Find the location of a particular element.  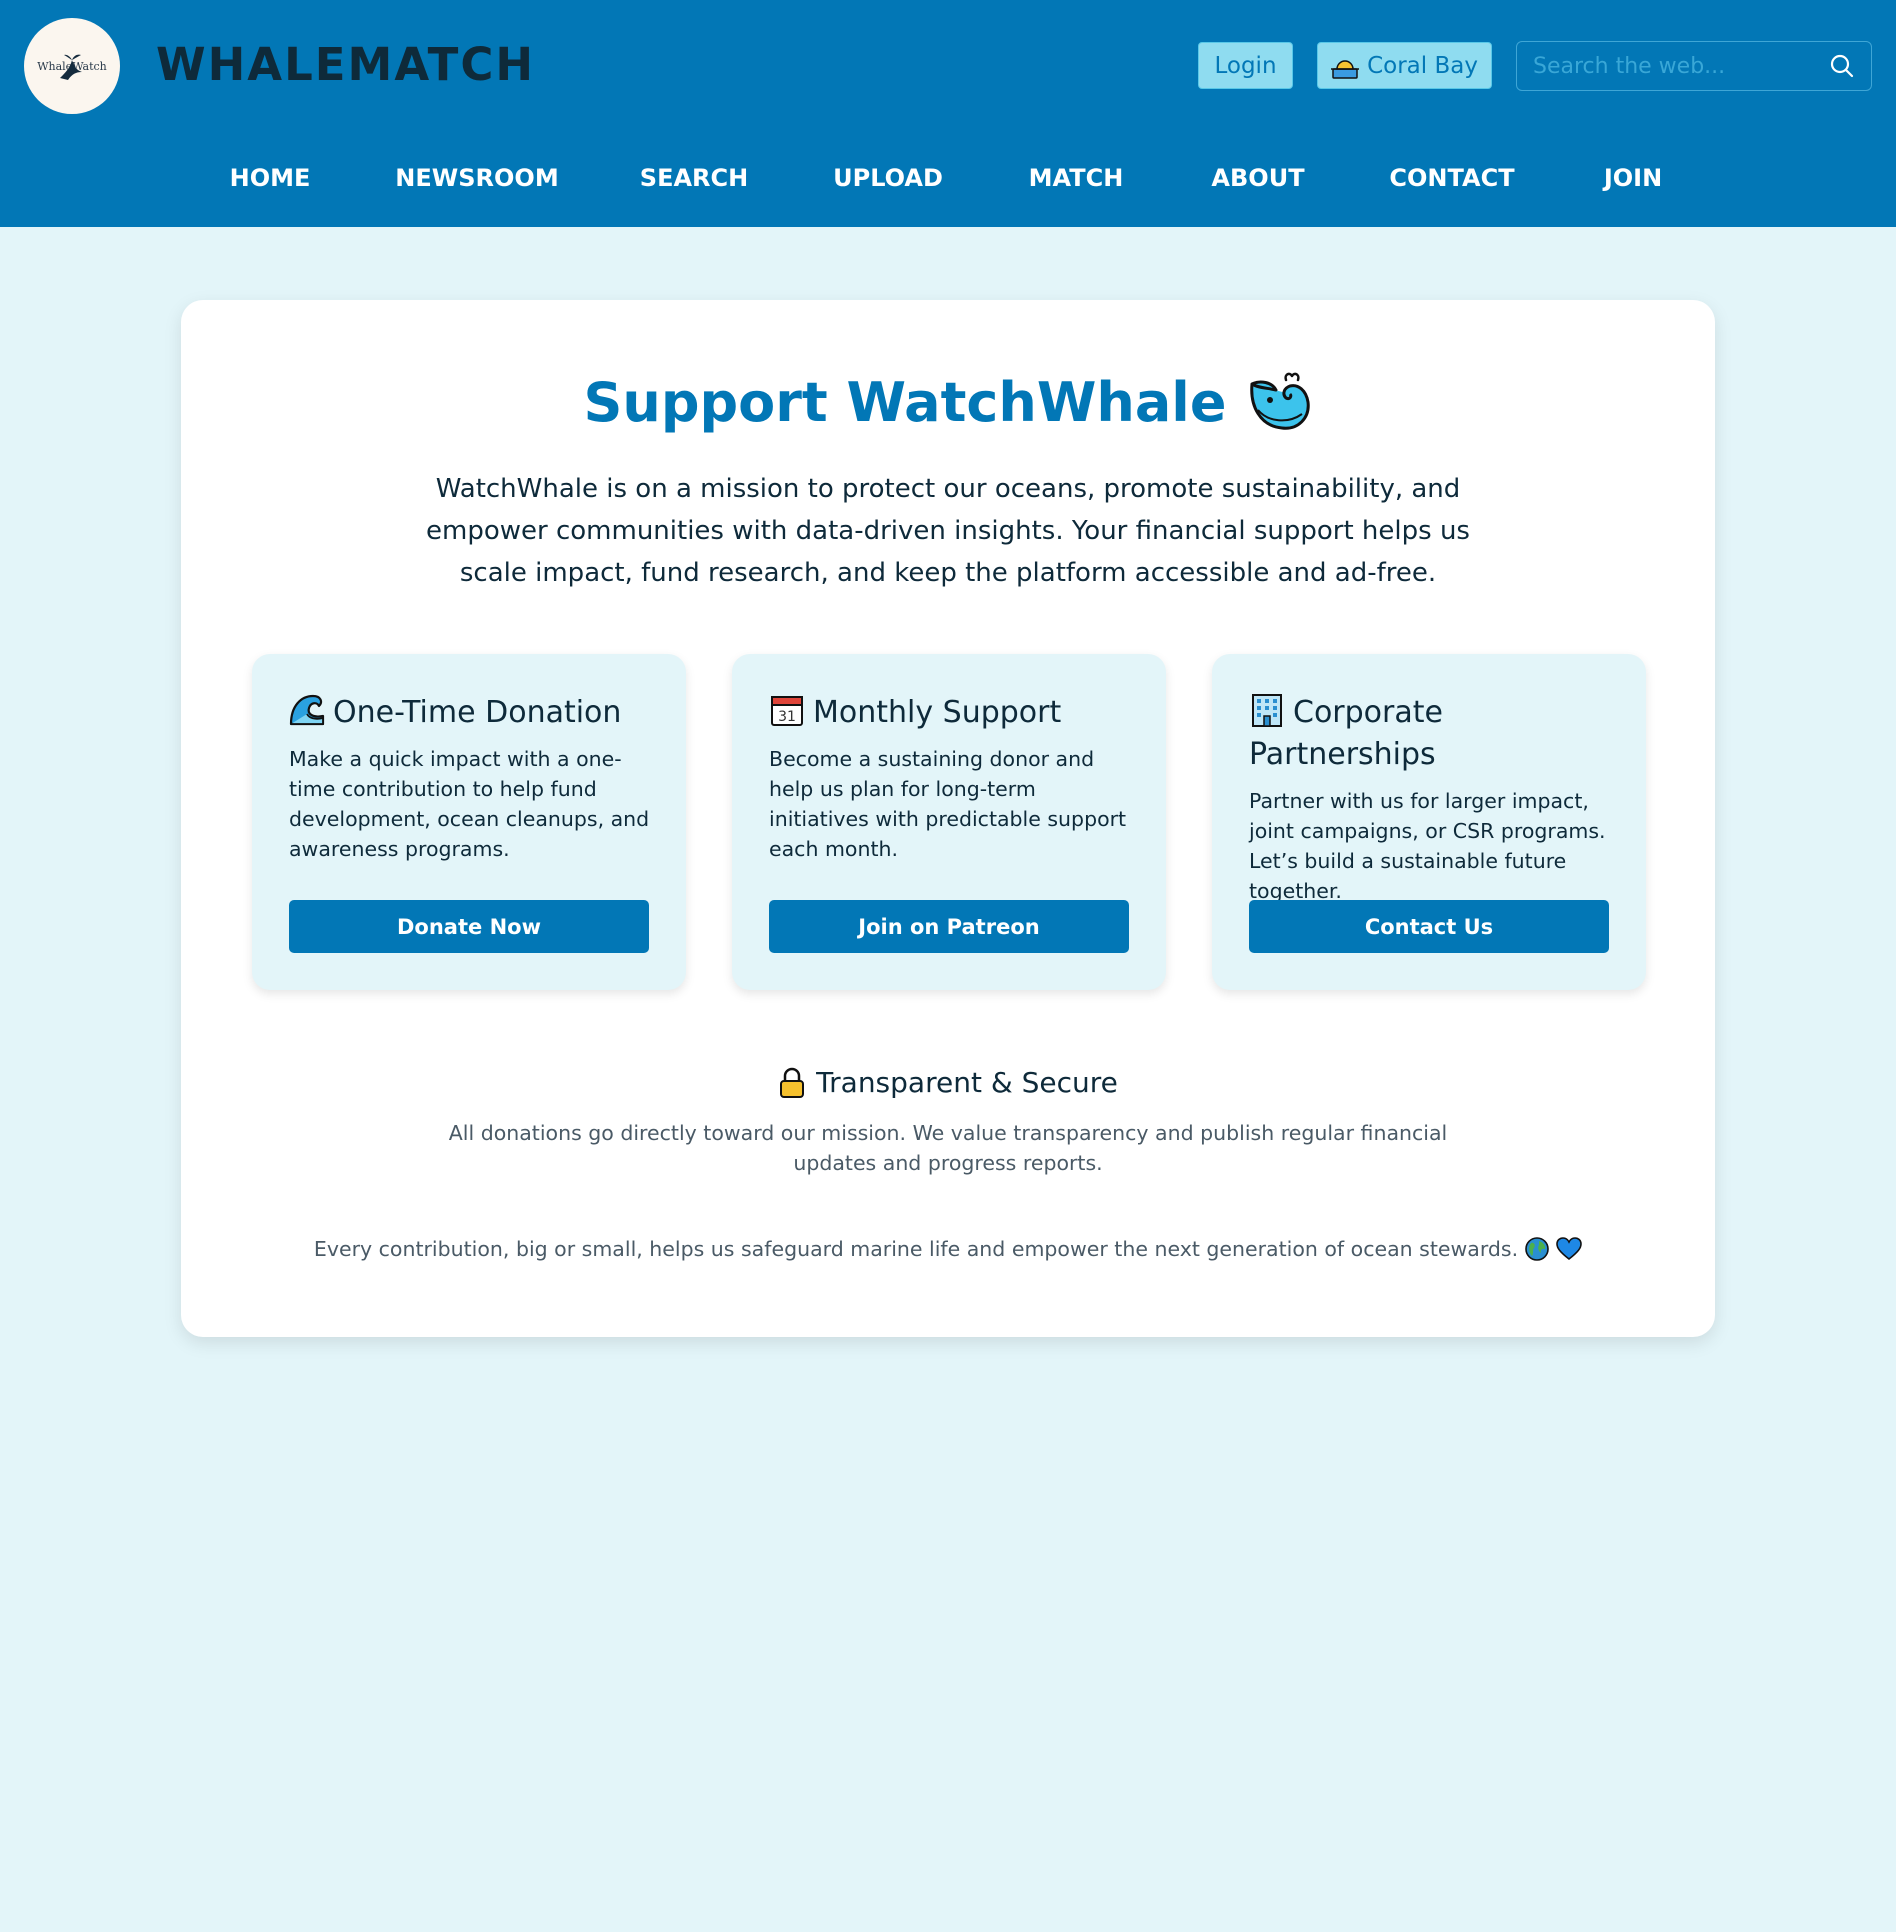

svg-text: 31 is located at coordinates (787, 717).